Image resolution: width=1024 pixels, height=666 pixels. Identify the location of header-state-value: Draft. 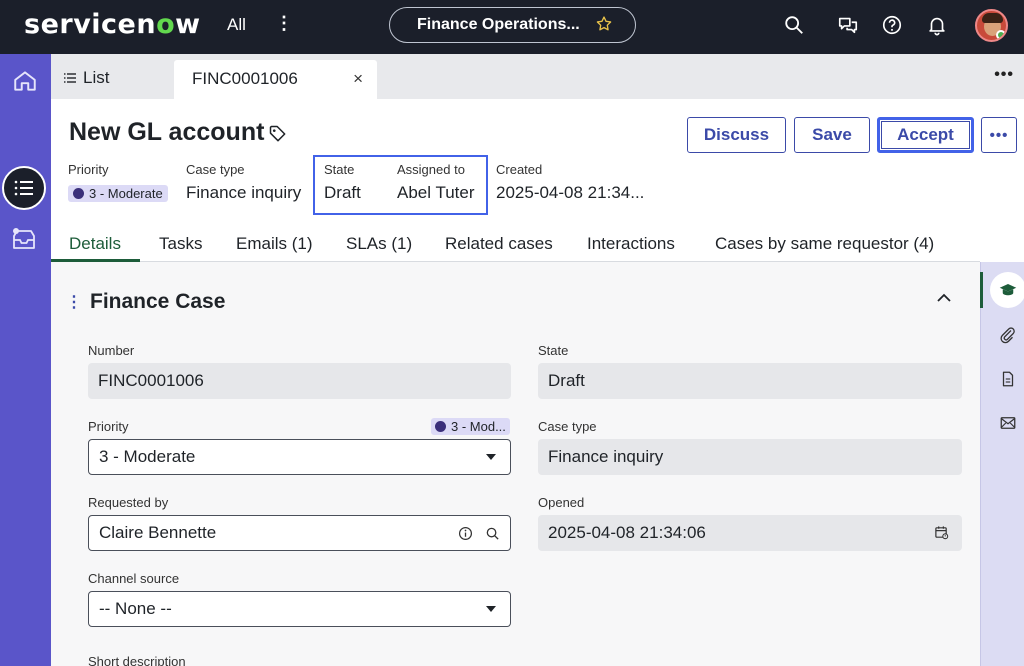
(342, 192).